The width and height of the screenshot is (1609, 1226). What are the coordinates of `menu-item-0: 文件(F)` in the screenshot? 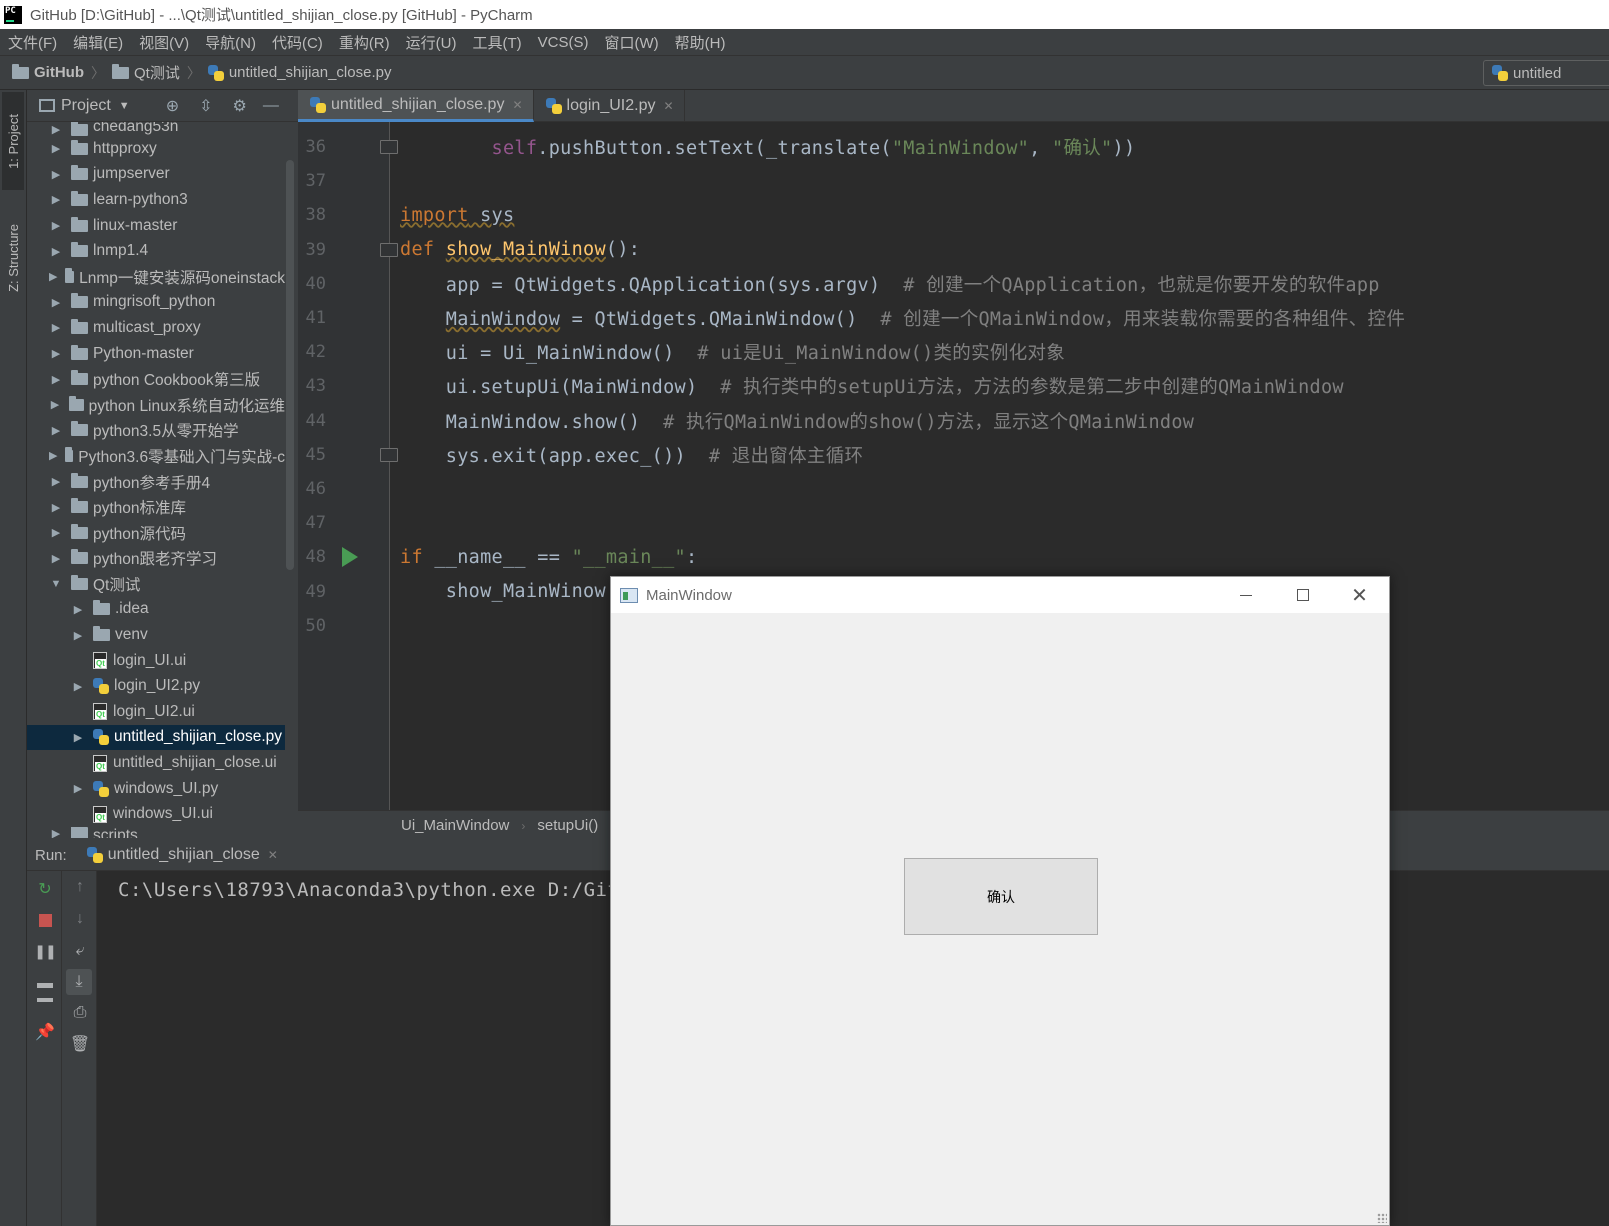 It's located at (32, 42).